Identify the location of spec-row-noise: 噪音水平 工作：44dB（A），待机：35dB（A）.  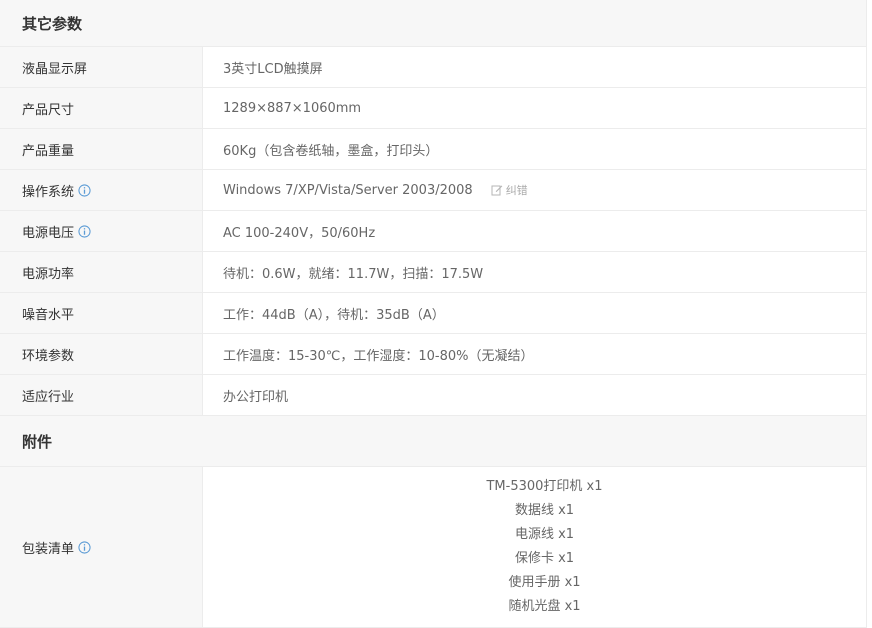
(433, 313).